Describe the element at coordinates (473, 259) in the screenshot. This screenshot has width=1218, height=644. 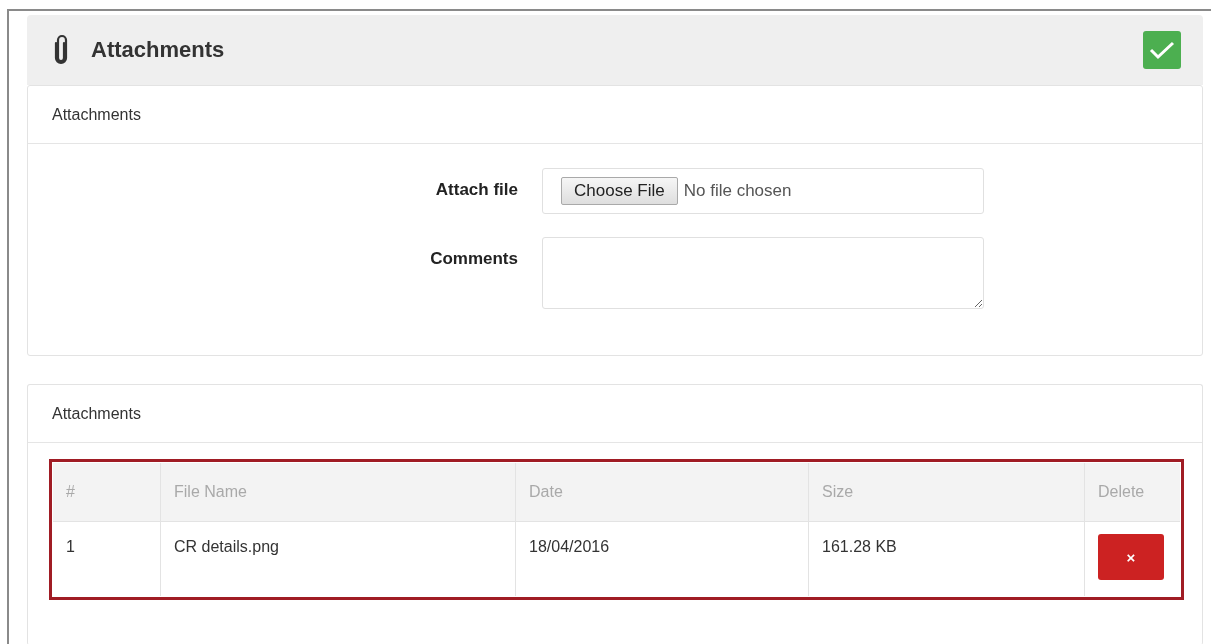
I see `field-label: Comments` at that location.